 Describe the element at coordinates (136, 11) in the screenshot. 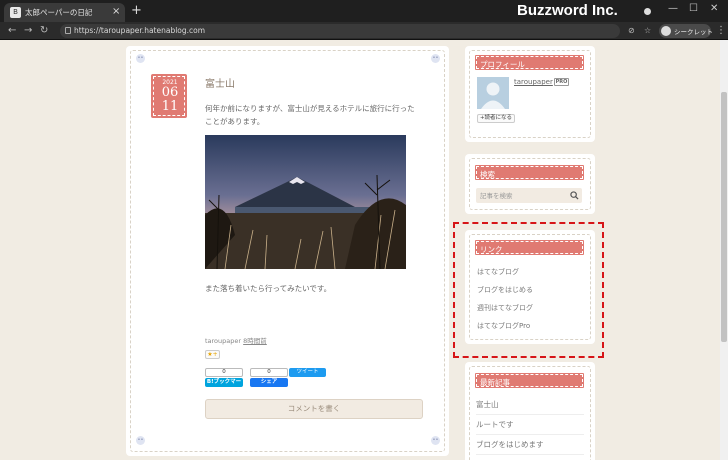

I see `new-tab-button: +` at that location.